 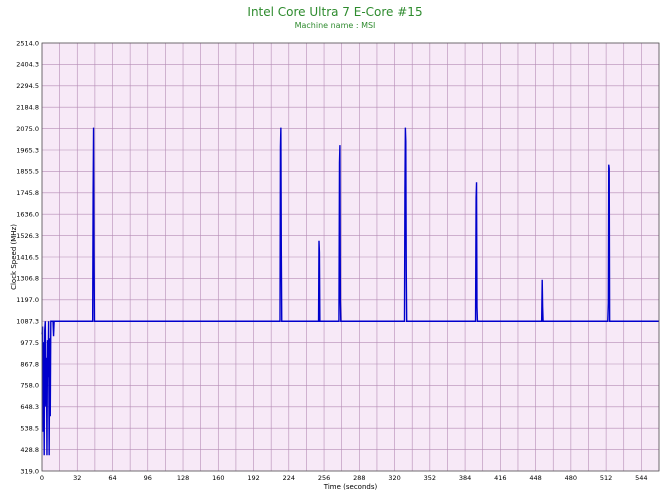 What do you see at coordinates (27, 43) in the screenshot?
I see `y-tick-label: 2514.0` at bounding box center [27, 43].